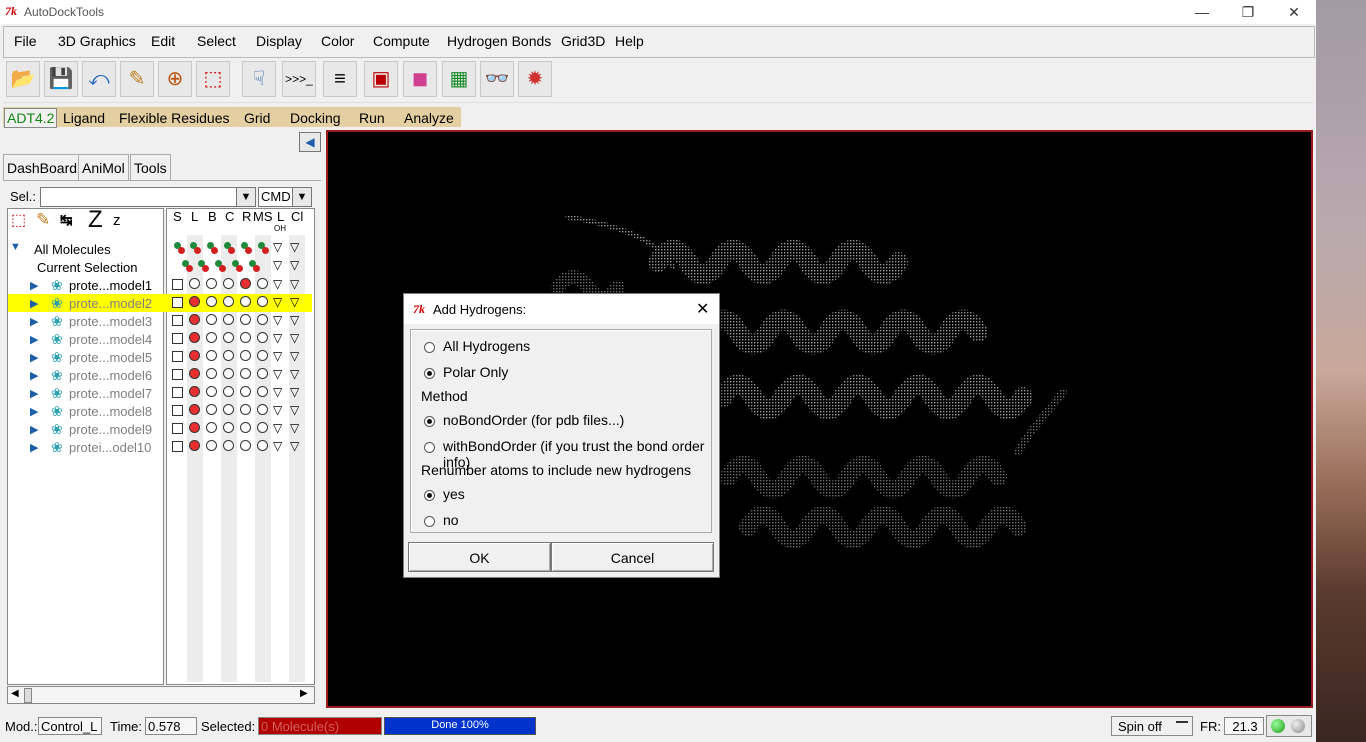 The width and height of the screenshot is (1366, 742). Describe the element at coordinates (246, 197) in the screenshot. I see `selection-dropdown-icon: ▼` at that location.